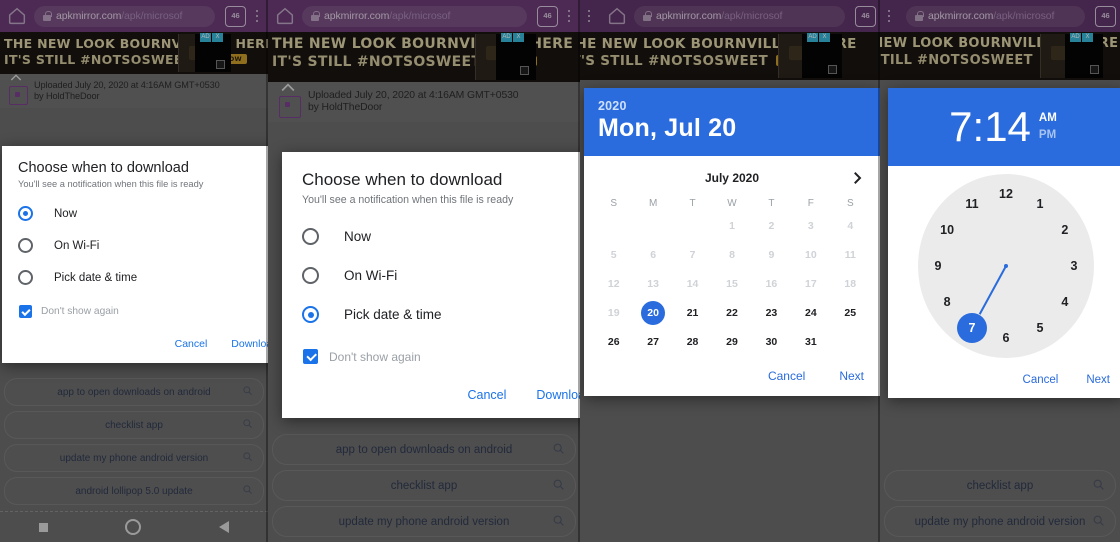  Describe the element at coordinates (652, 341) in the screenshot. I see `calendar-day: 27` at that location.